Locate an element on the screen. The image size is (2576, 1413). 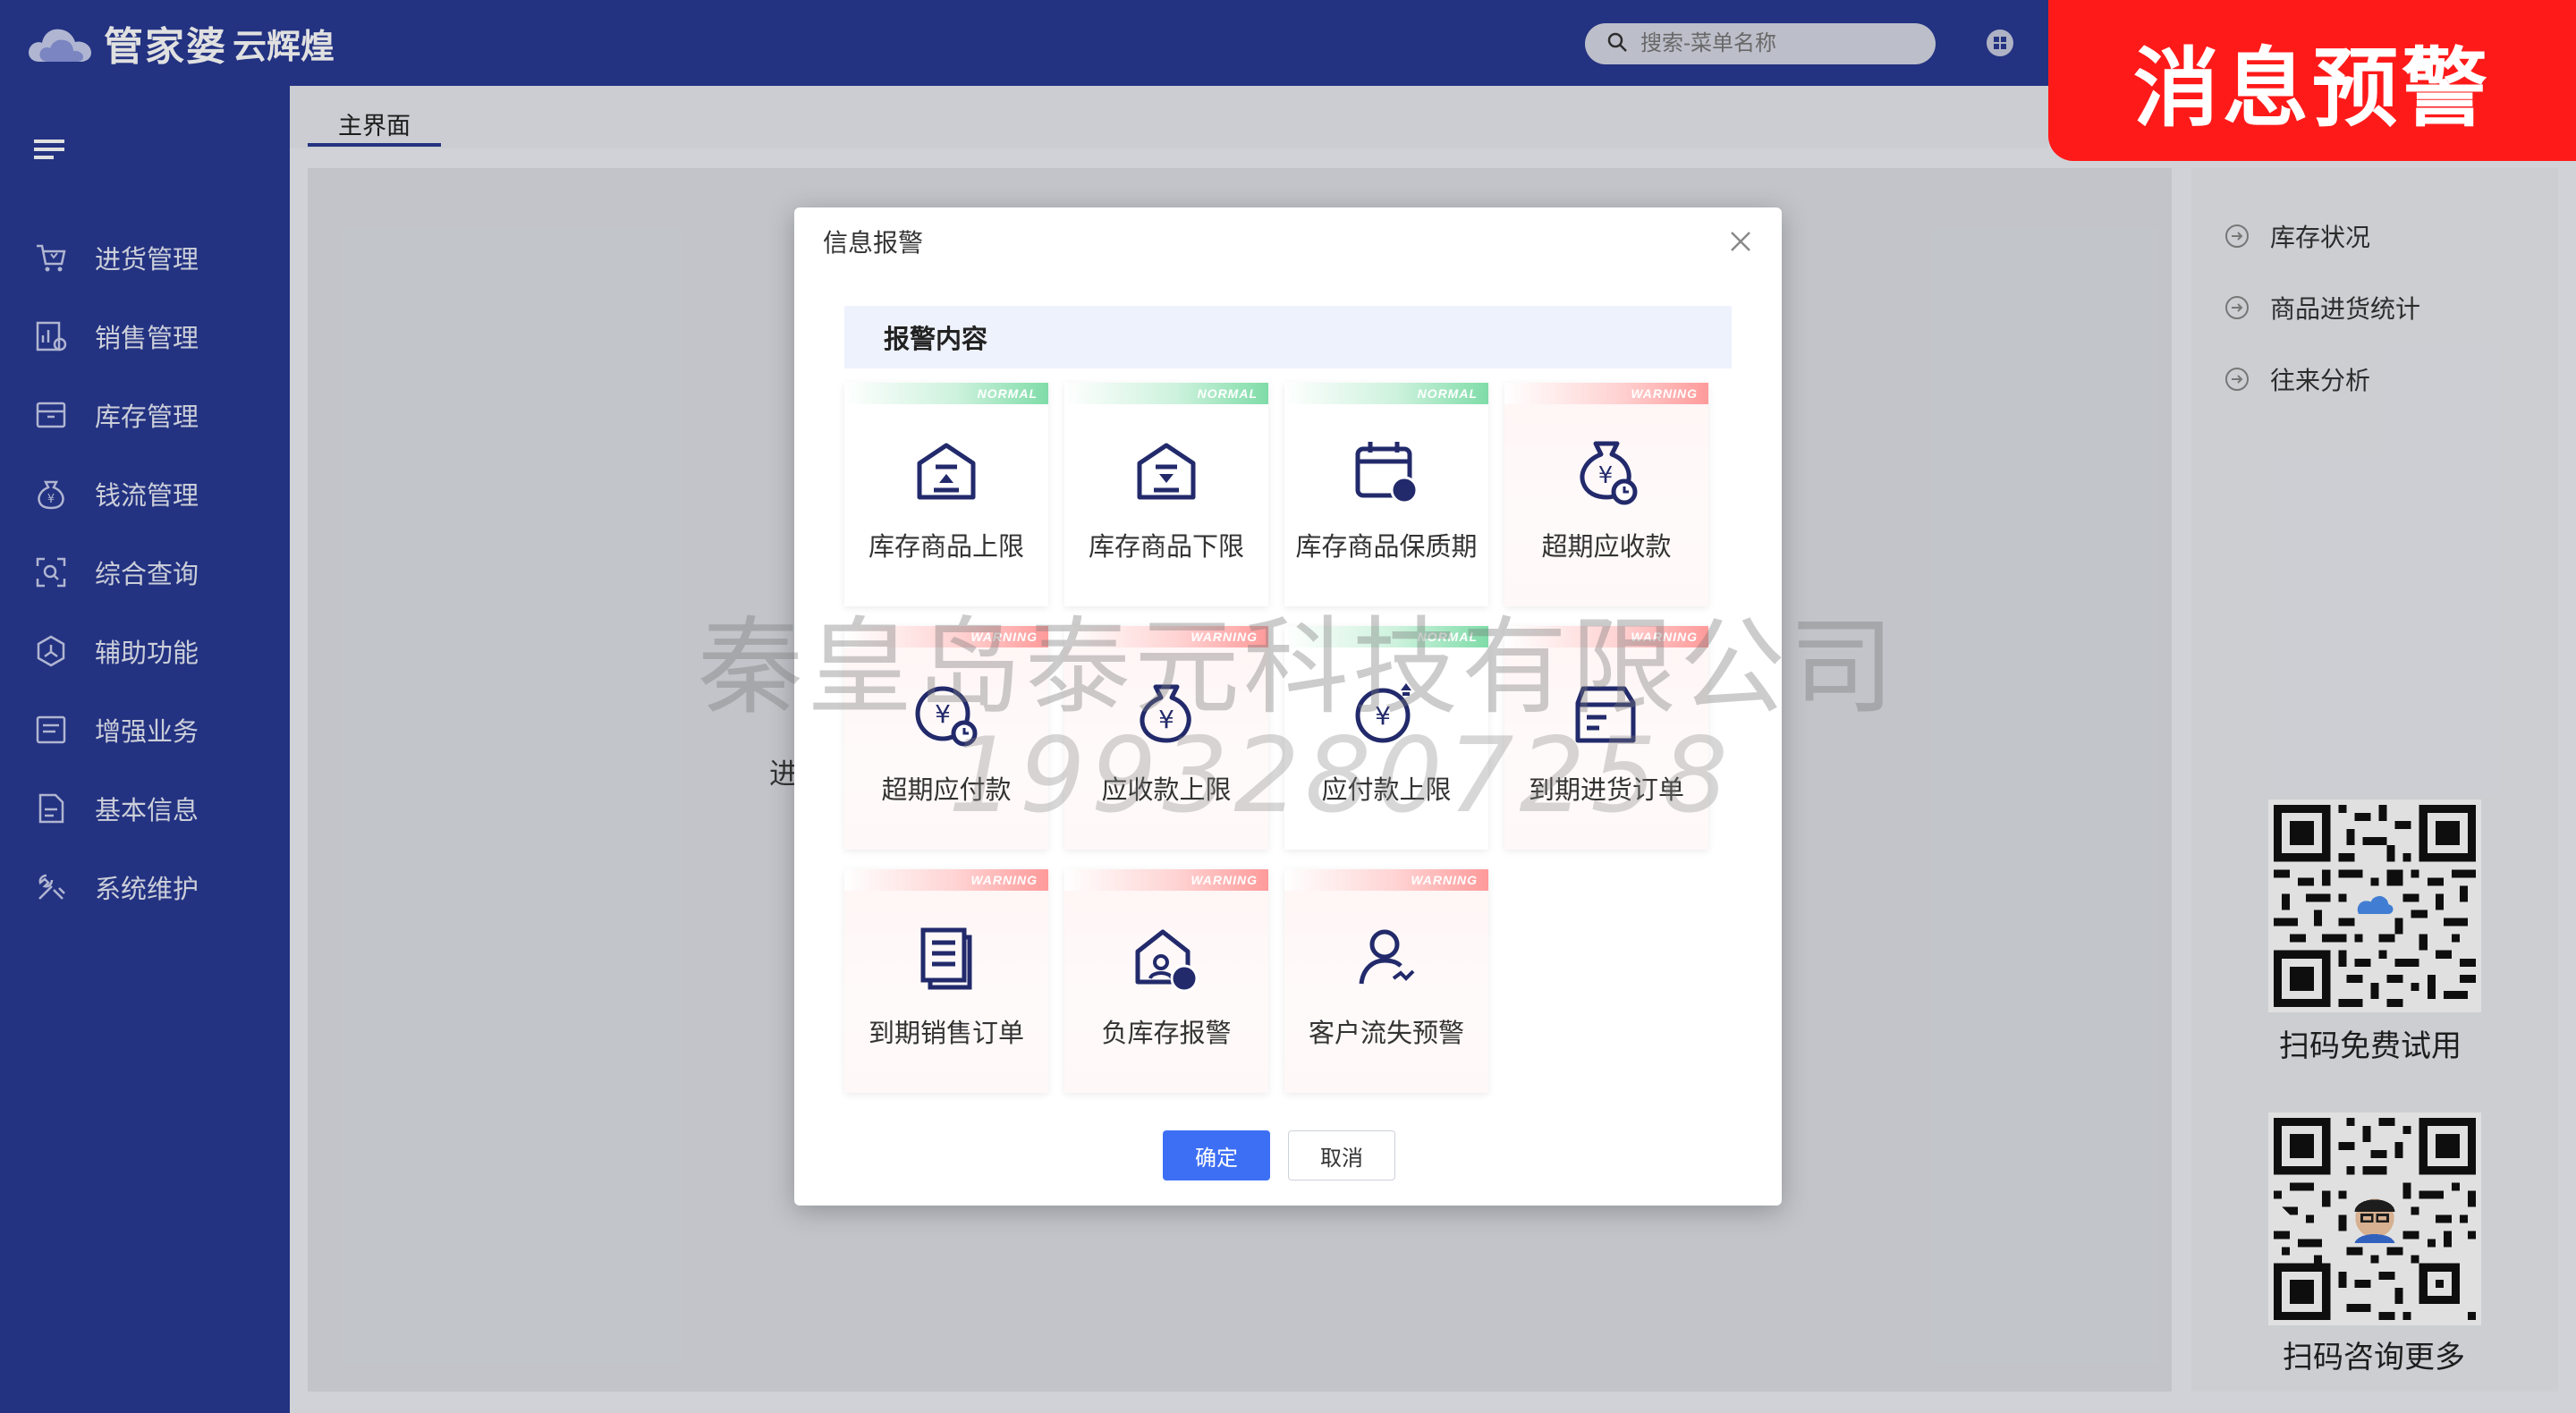
calendar-clock-icon is located at coordinates (1386, 472).